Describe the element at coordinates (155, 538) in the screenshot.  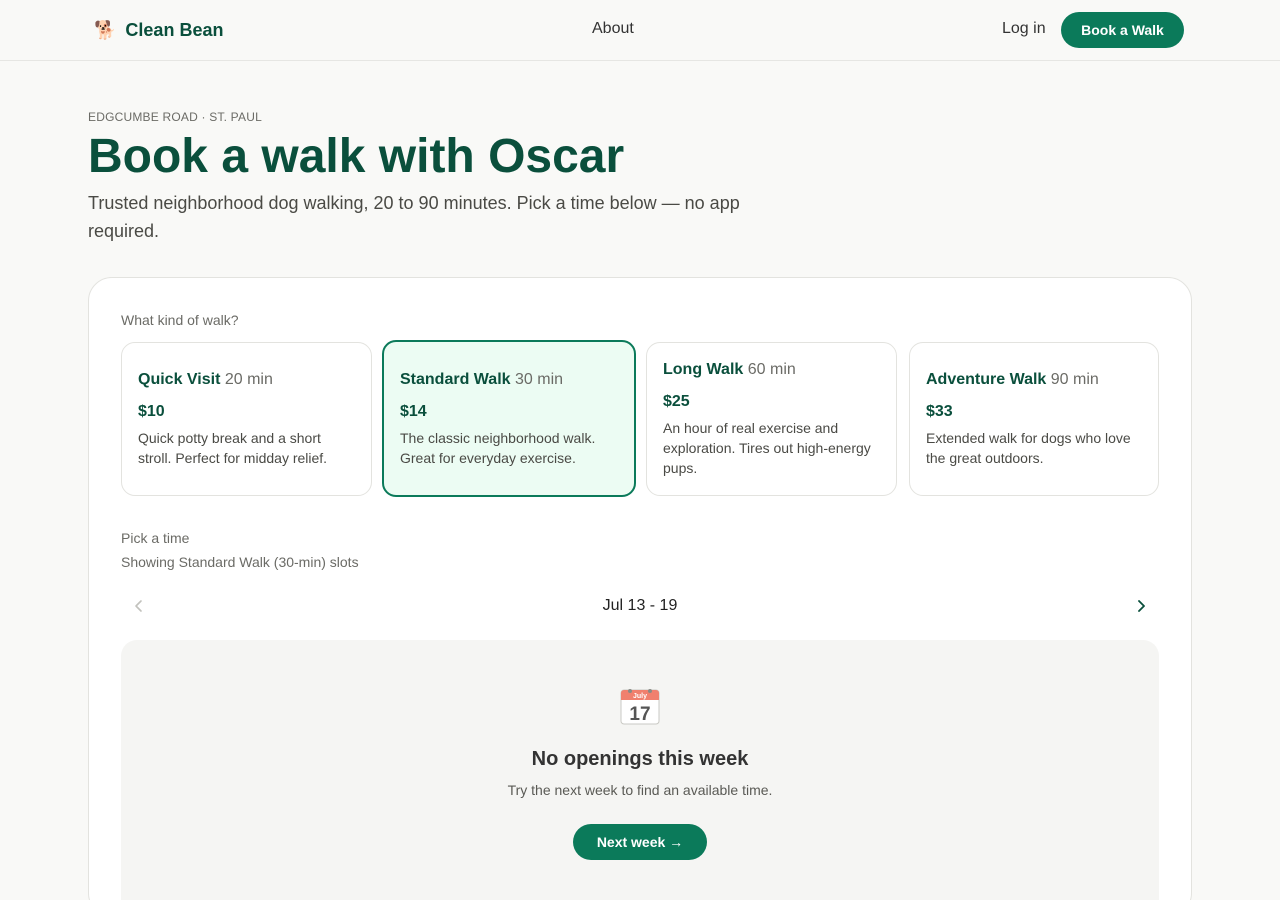
I see `time-label: Pick a time` at that location.